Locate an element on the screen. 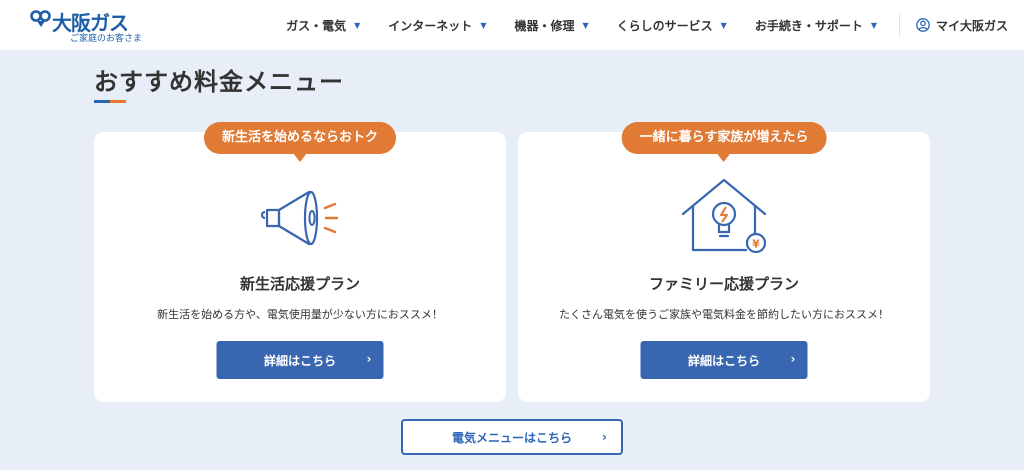 This screenshot has width=1024, height=470. nav-item-life-services: くらしのサービス ▼ is located at coordinates (672, 25).